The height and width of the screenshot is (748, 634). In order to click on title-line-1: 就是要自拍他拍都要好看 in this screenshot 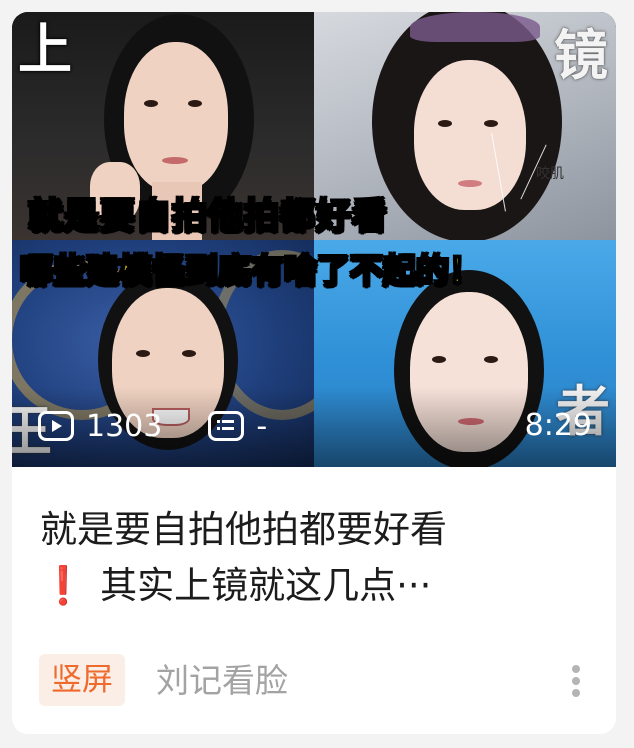, I will do `click(243, 529)`.